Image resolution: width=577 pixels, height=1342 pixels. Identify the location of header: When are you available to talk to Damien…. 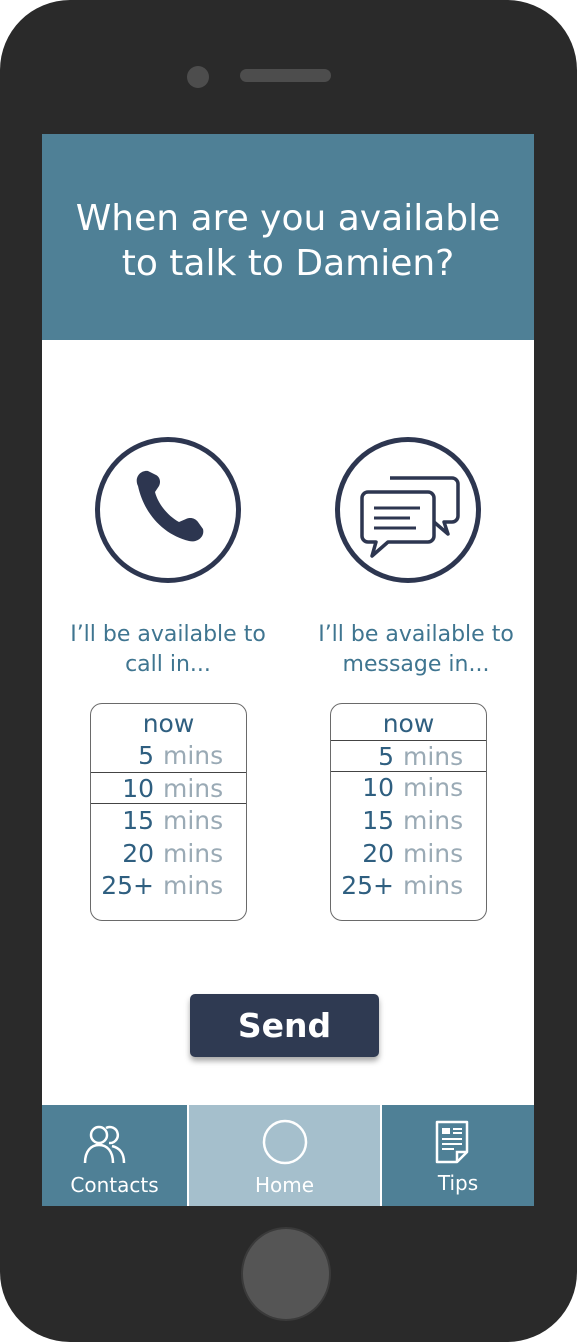
(288, 237).